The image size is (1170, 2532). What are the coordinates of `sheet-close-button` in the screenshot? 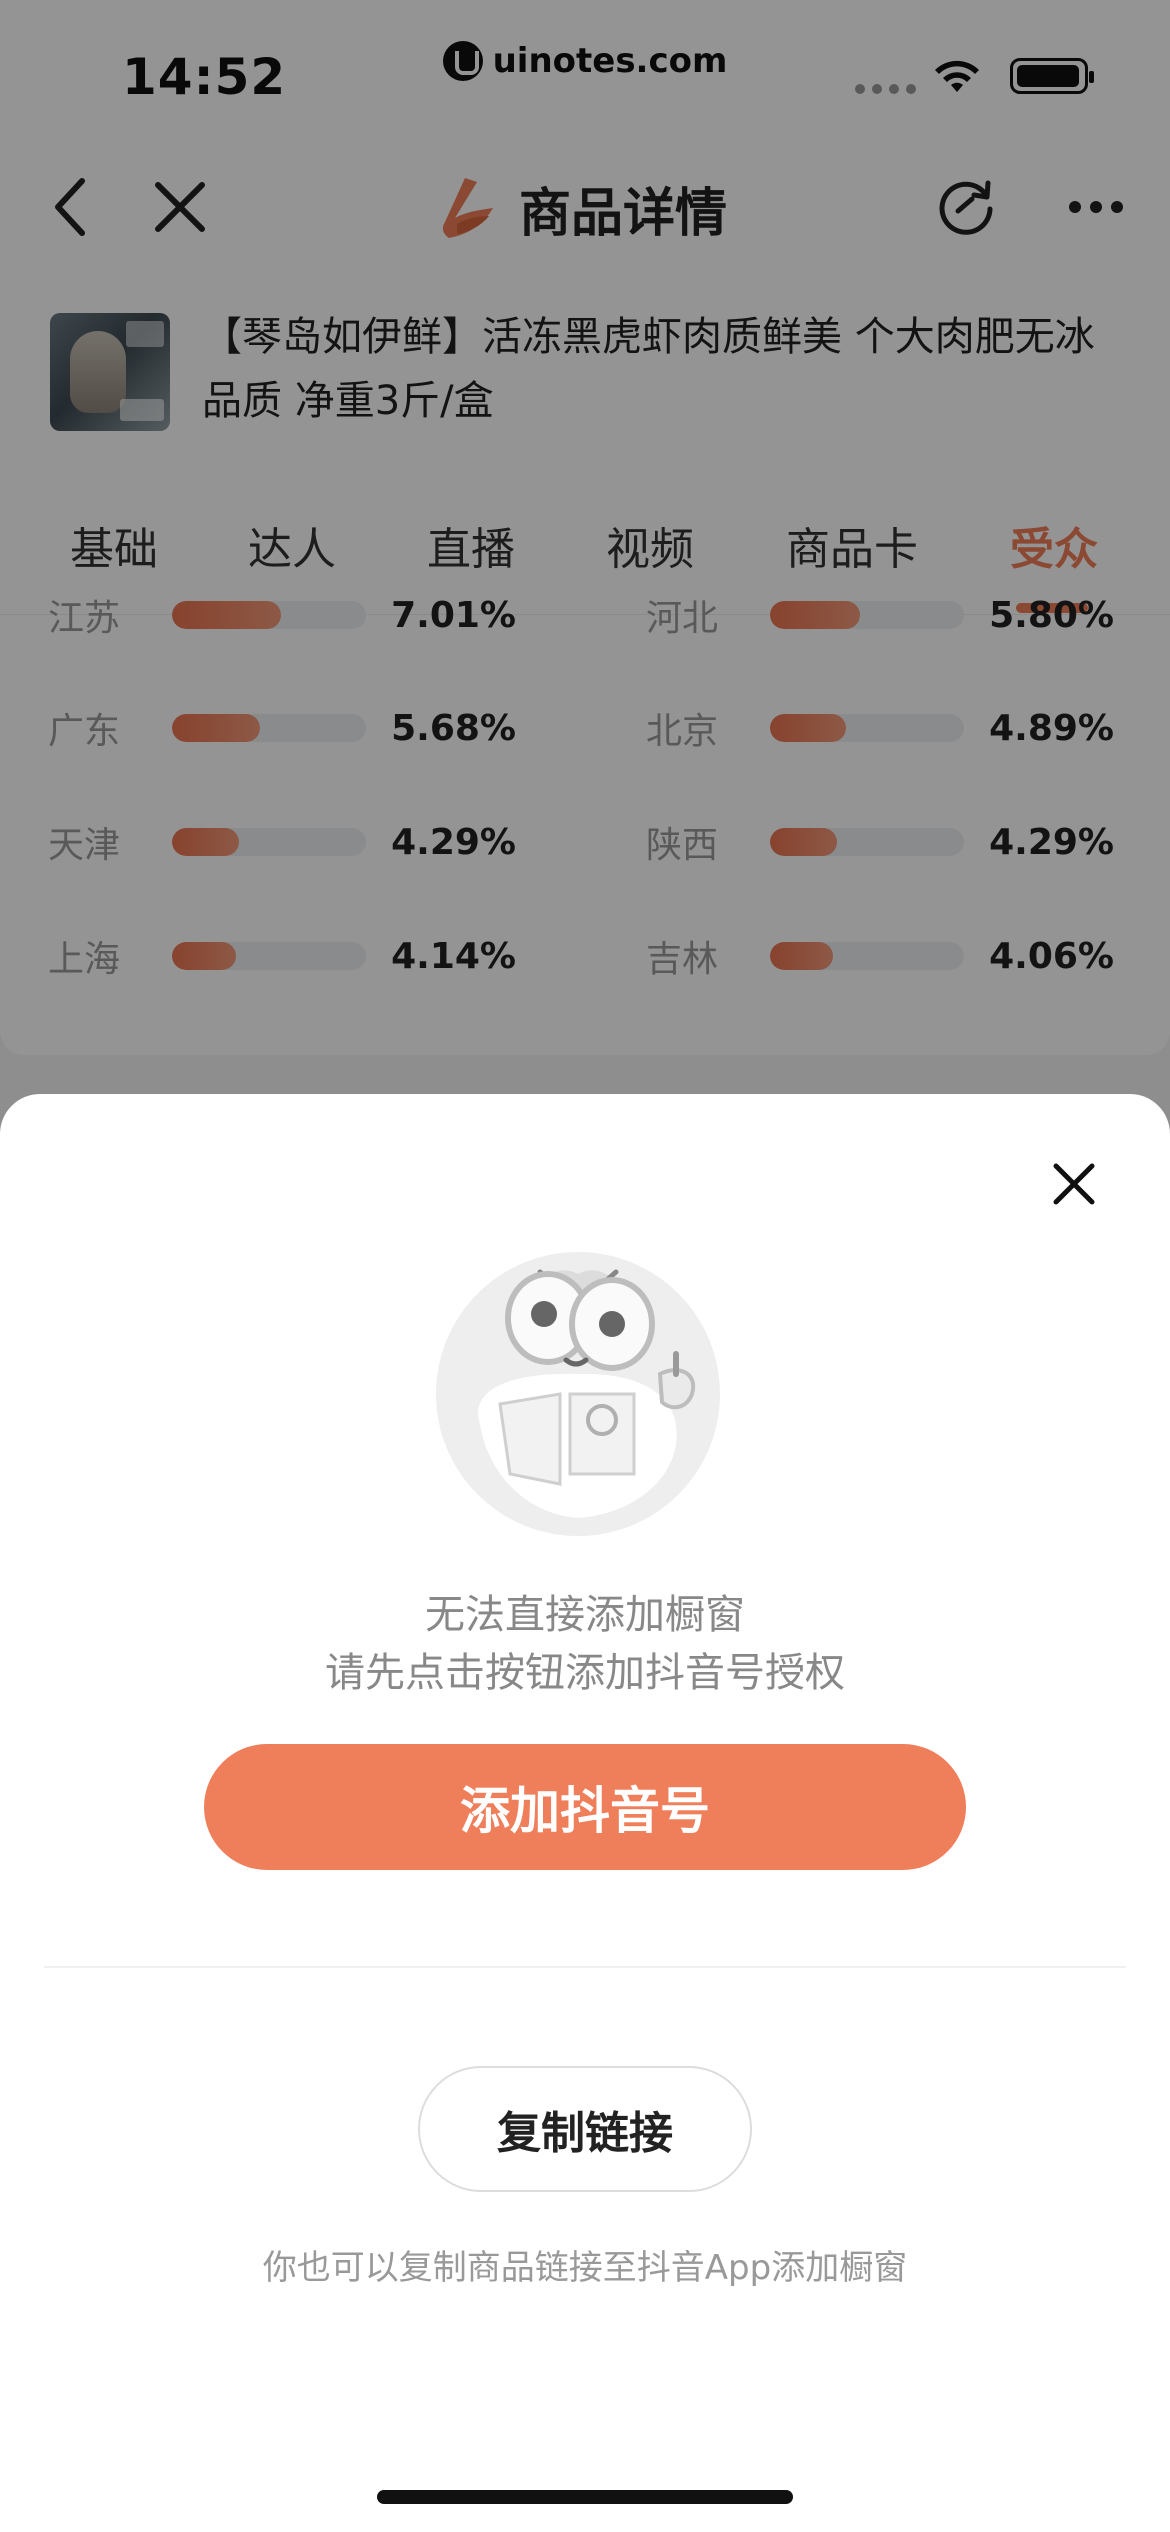 It's located at (1074, 1184).